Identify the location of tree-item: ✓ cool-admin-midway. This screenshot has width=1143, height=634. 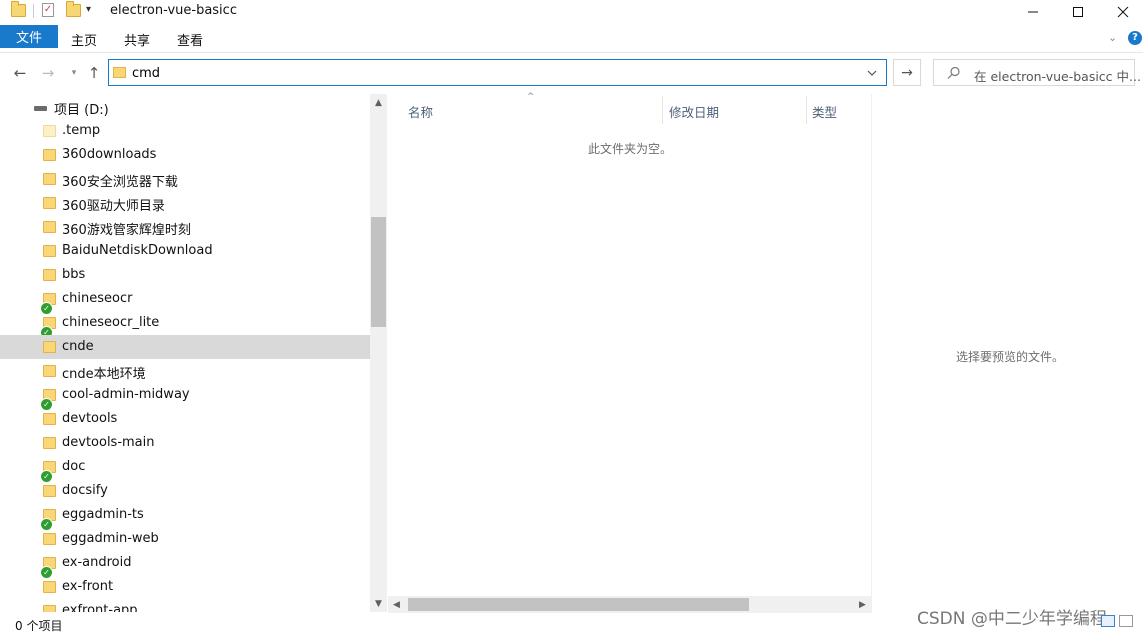
(185, 397).